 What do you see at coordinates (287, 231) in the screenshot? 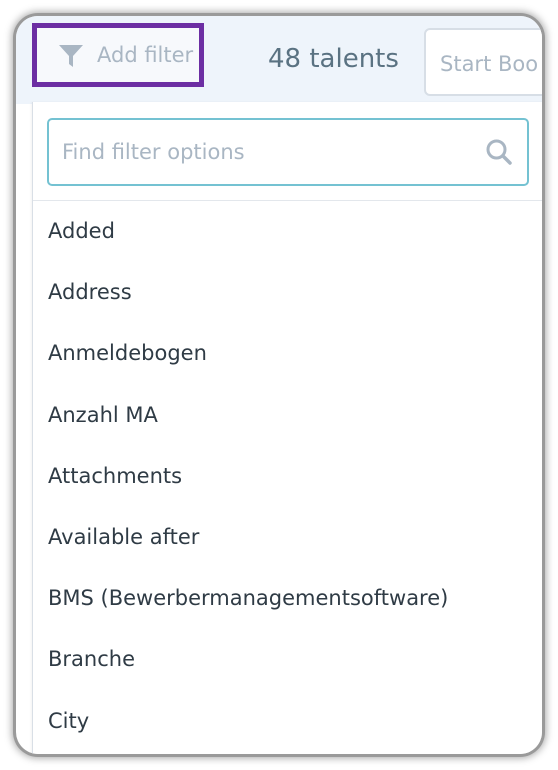
I see `filter-option: Added` at bounding box center [287, 231].